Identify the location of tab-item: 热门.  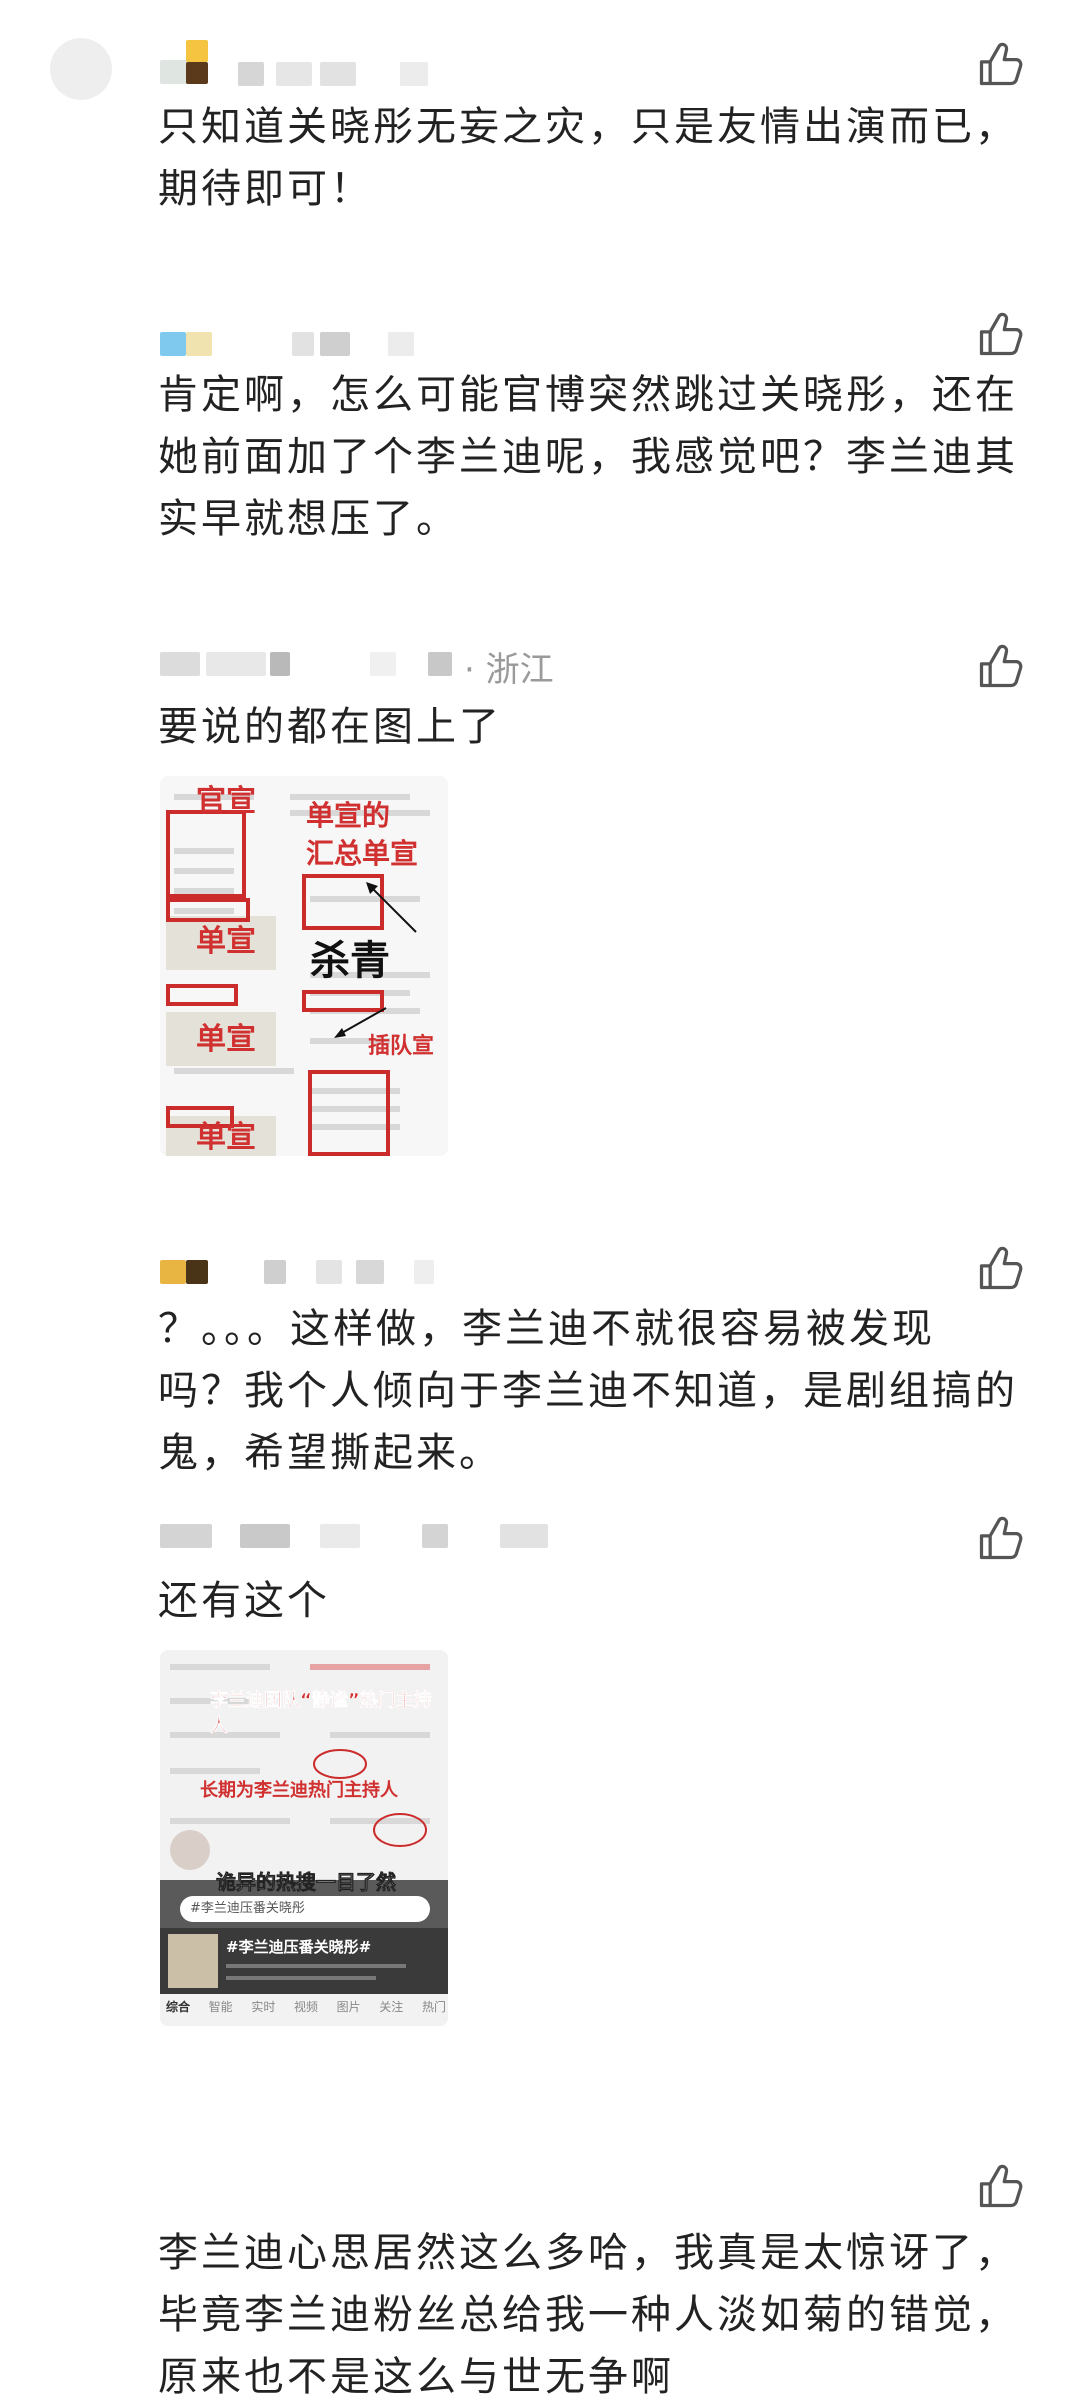
(434, 2006).